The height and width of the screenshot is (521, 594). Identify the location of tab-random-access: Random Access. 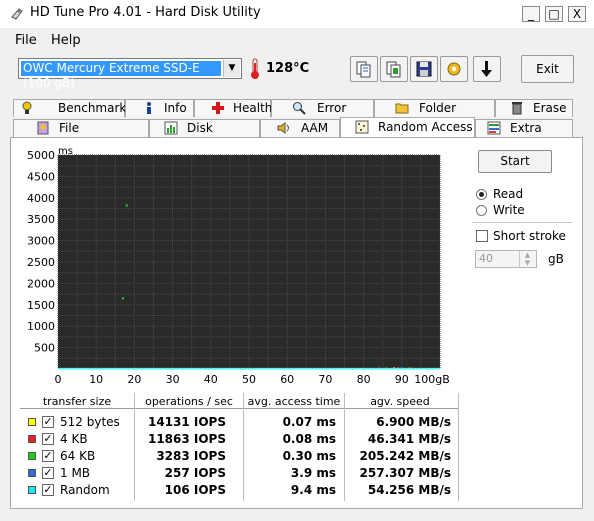
(407, 127).